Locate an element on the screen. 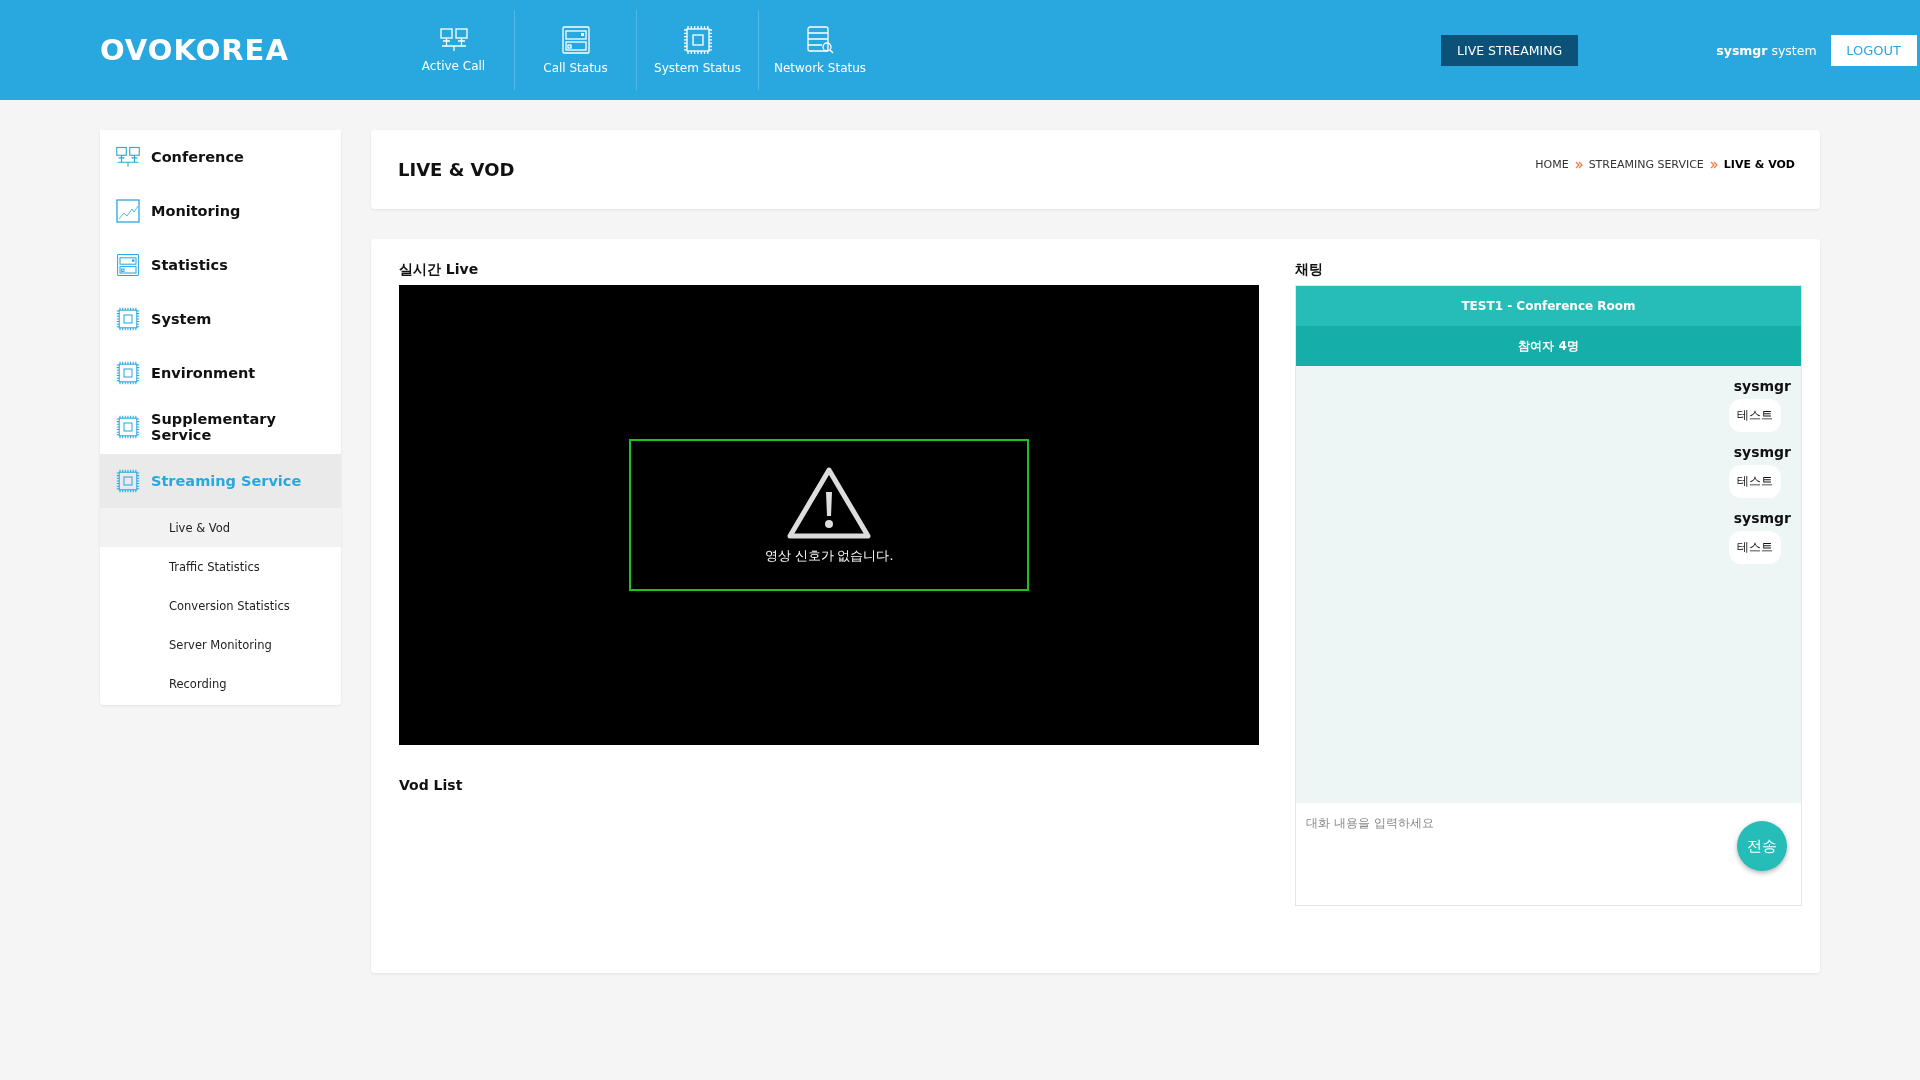 The width and height of the screenshot is (1920, 1080). sidebar-subitem: Conversion Statistics is located at coordinates (220, 605).